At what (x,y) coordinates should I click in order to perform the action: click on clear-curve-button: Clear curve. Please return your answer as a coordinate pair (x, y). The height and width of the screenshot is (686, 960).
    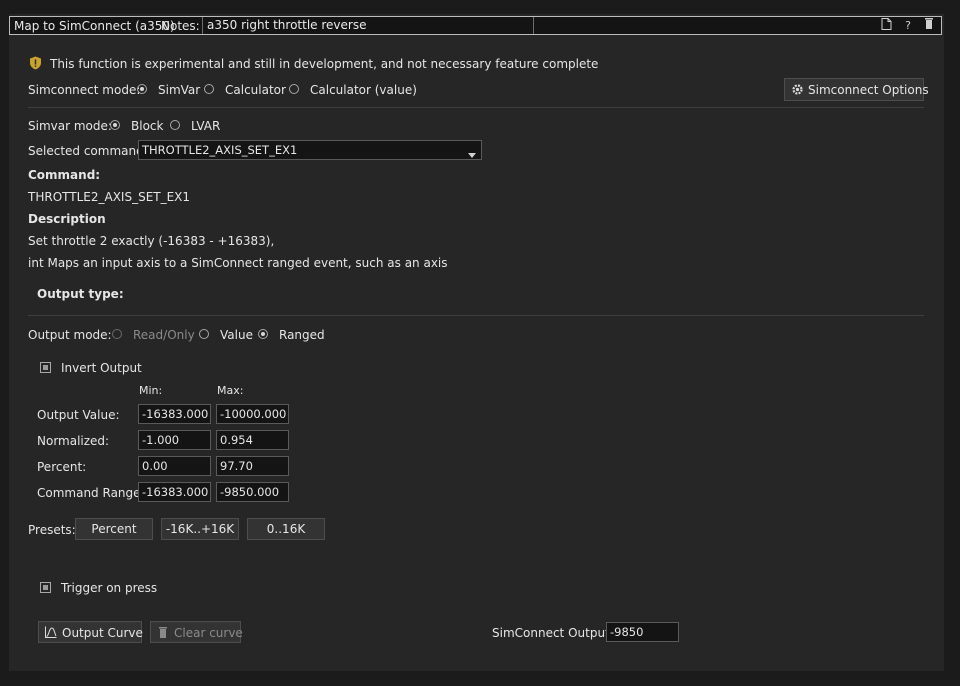
    Looking at the image, I should click on (196, 632).